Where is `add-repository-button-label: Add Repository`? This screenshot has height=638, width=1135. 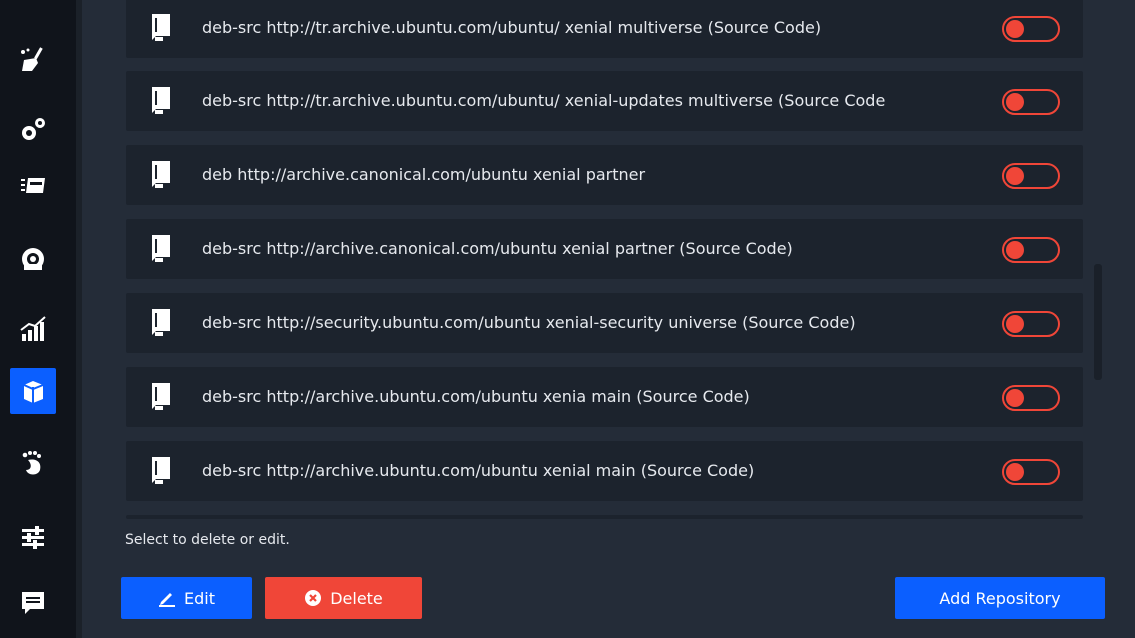
add-repository-button-label: Add Repository is located at coordinates (1000, 598).